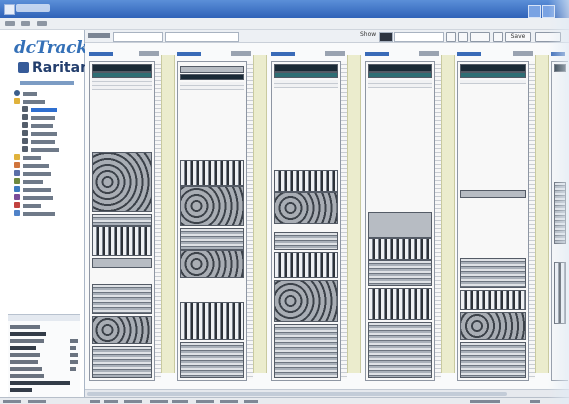  What do you see at coordinates (480, 37) in the screenshot?
I see `arrow-icon` at bounding box center [480, 37].